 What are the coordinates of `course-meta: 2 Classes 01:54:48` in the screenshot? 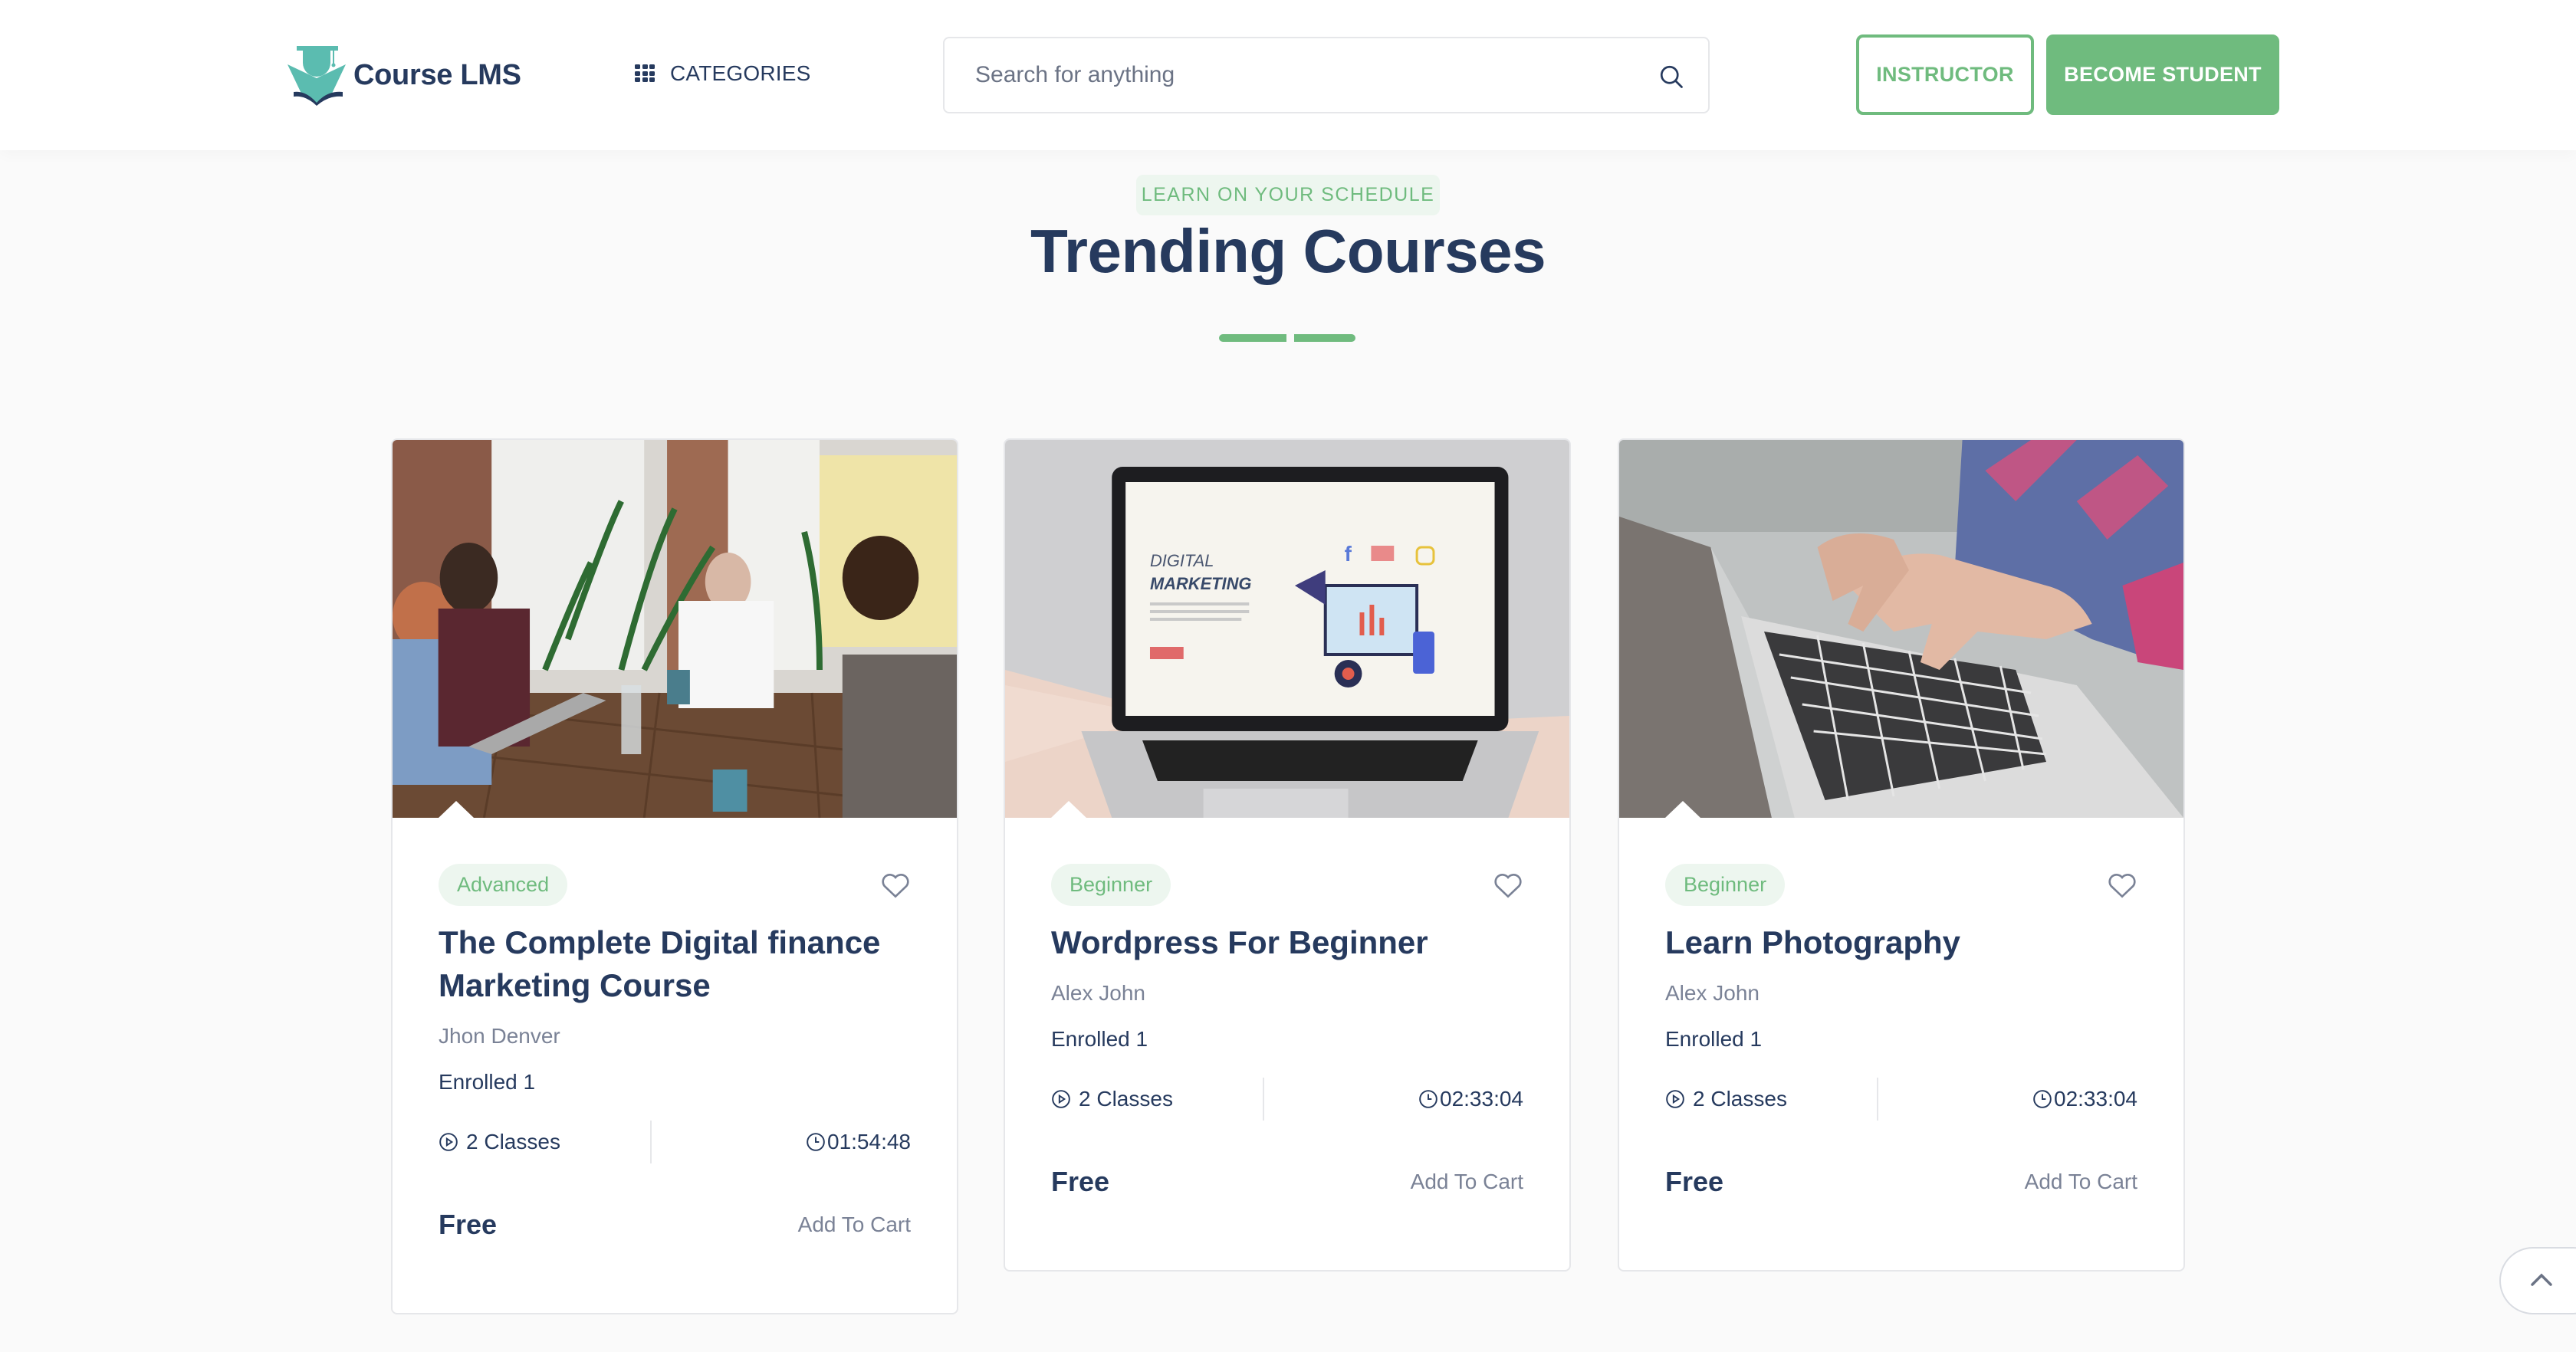 It's located at (675, 1142).